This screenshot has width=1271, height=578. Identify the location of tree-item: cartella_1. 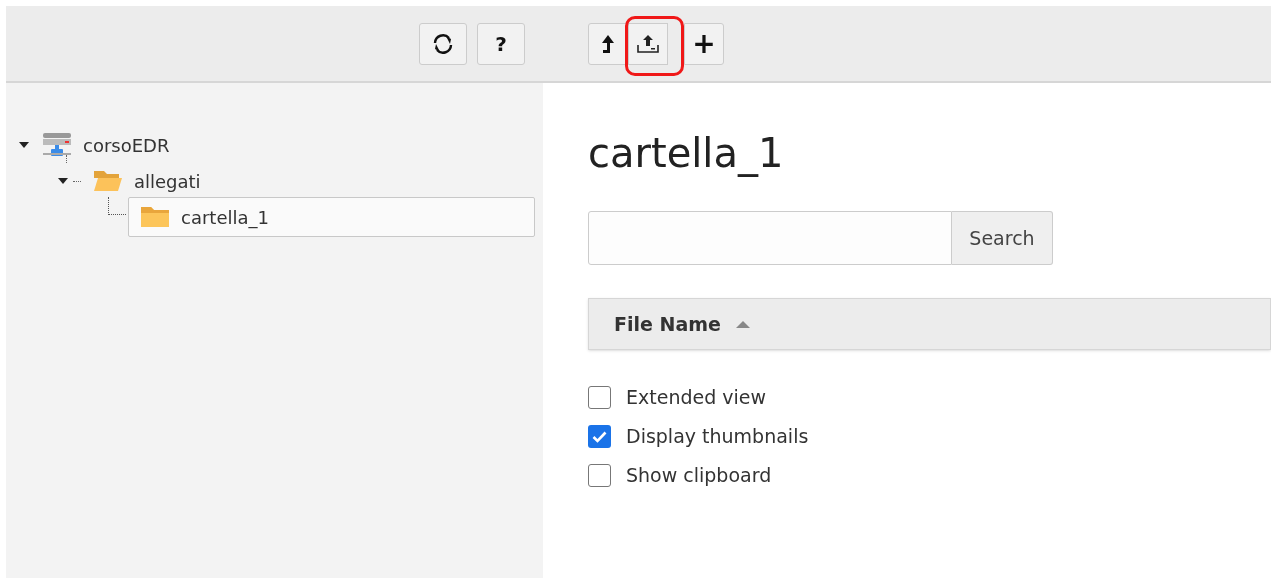
(331, 217).